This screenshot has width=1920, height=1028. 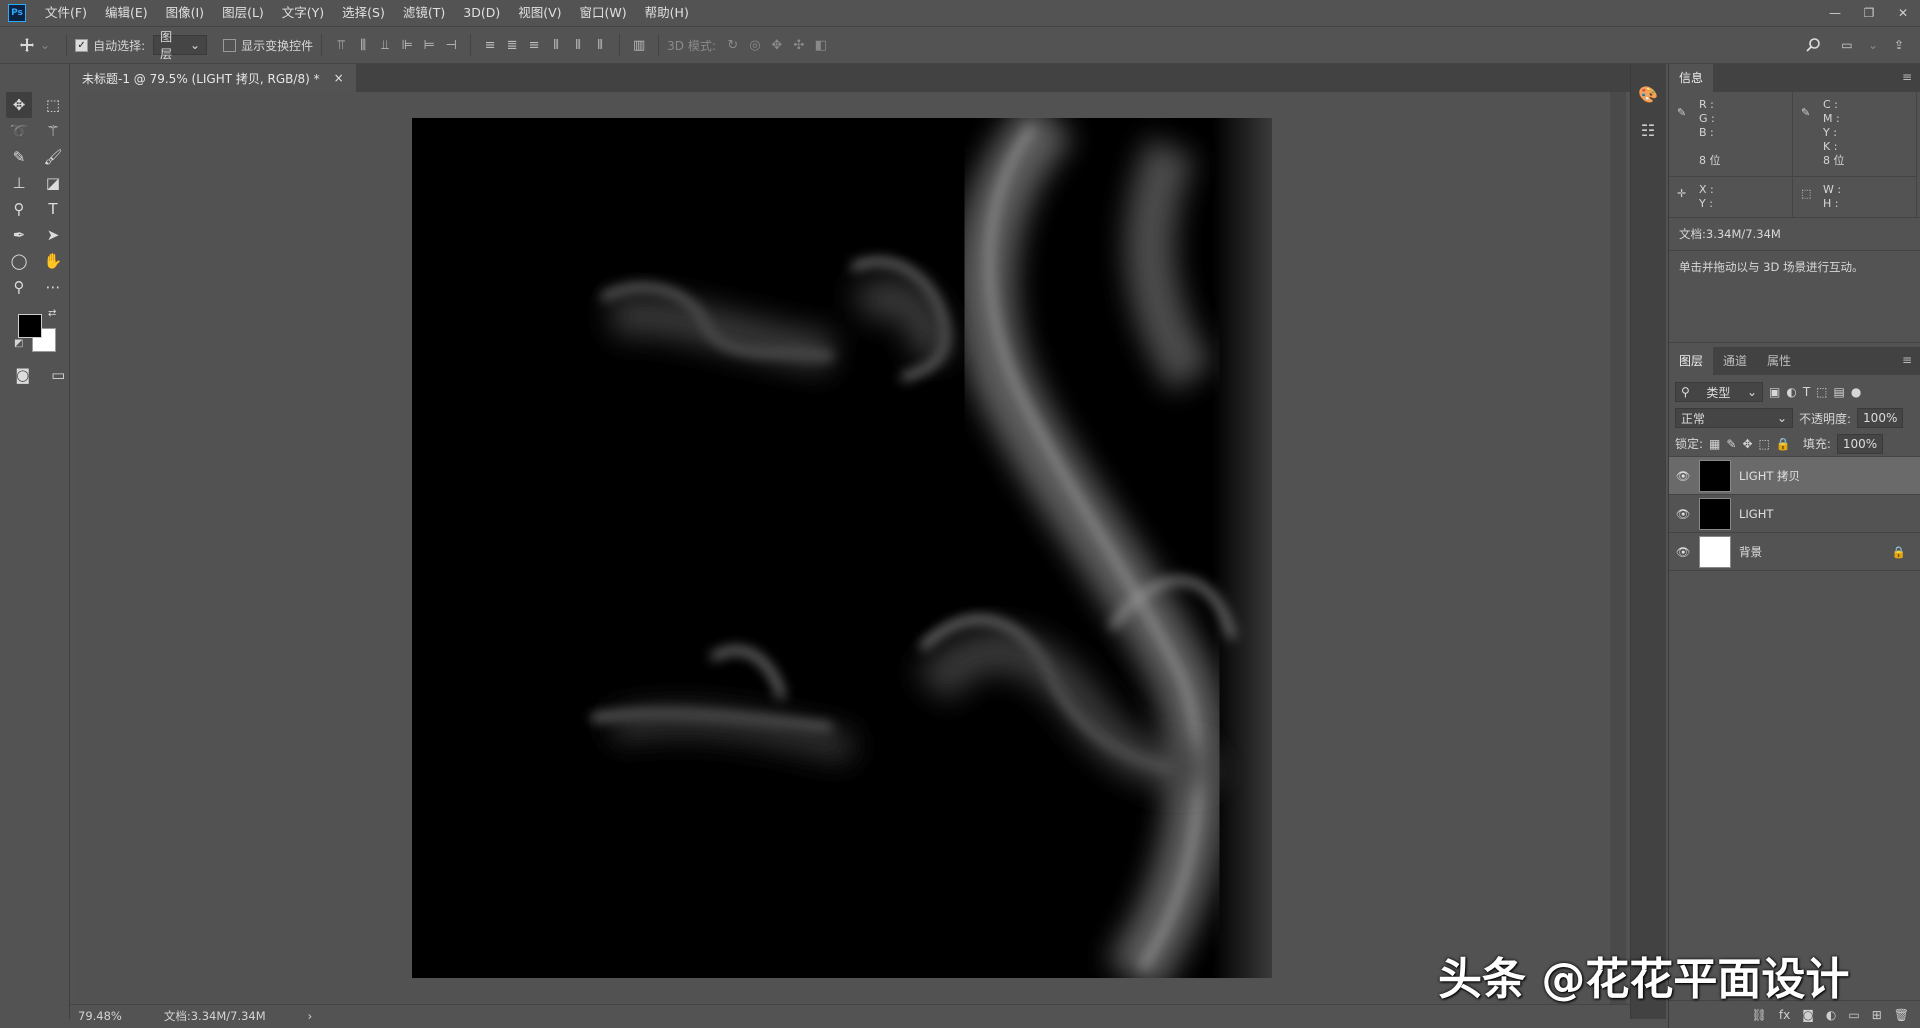 I want to click on filter-toggle-icon: ●, so click(x=1856, y=392).